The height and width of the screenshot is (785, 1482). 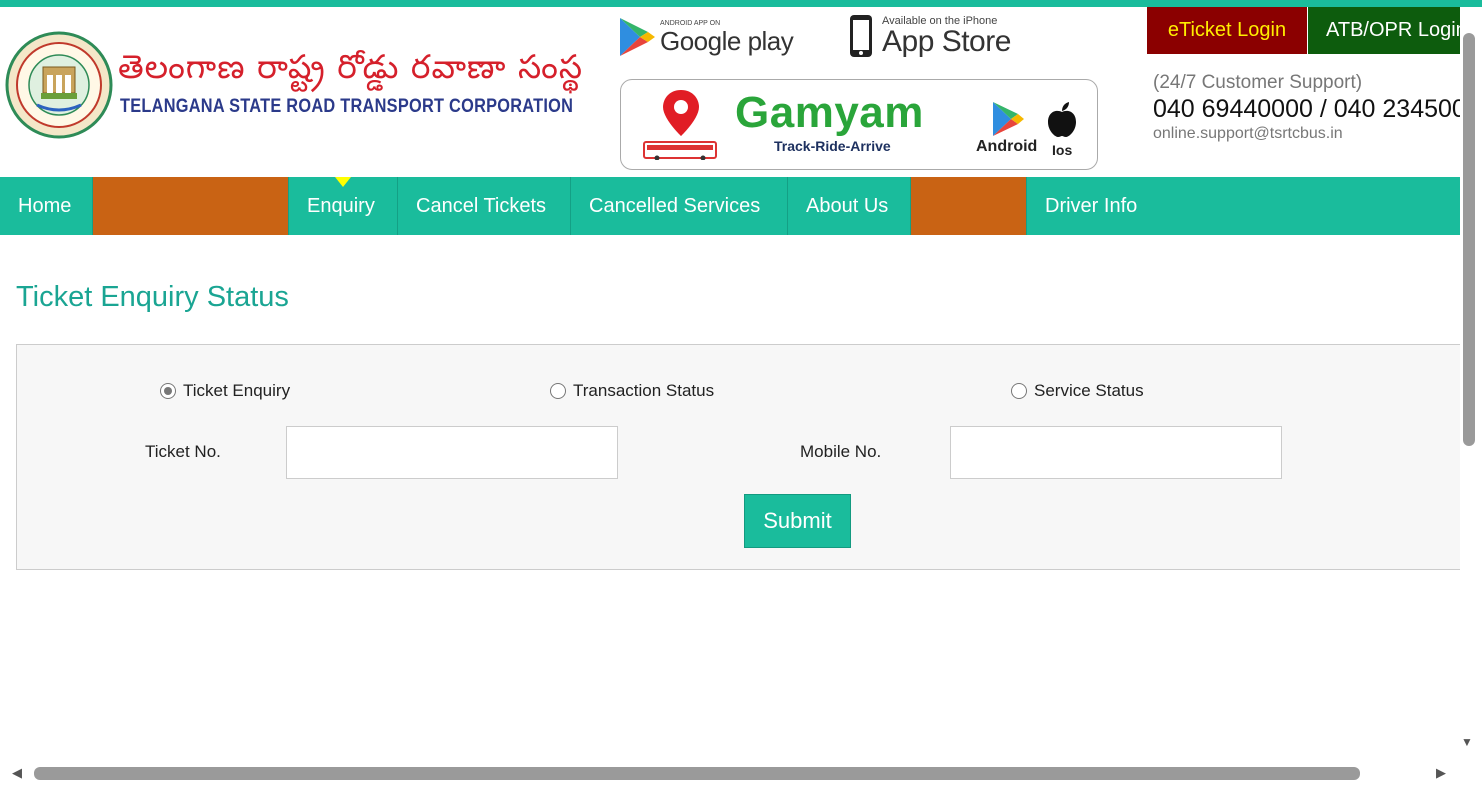 What do you see at coordinates (1062, 150) in the screenshot?
I see `gamyam-ios-label: Ios` at bounding box center [1062, 150].